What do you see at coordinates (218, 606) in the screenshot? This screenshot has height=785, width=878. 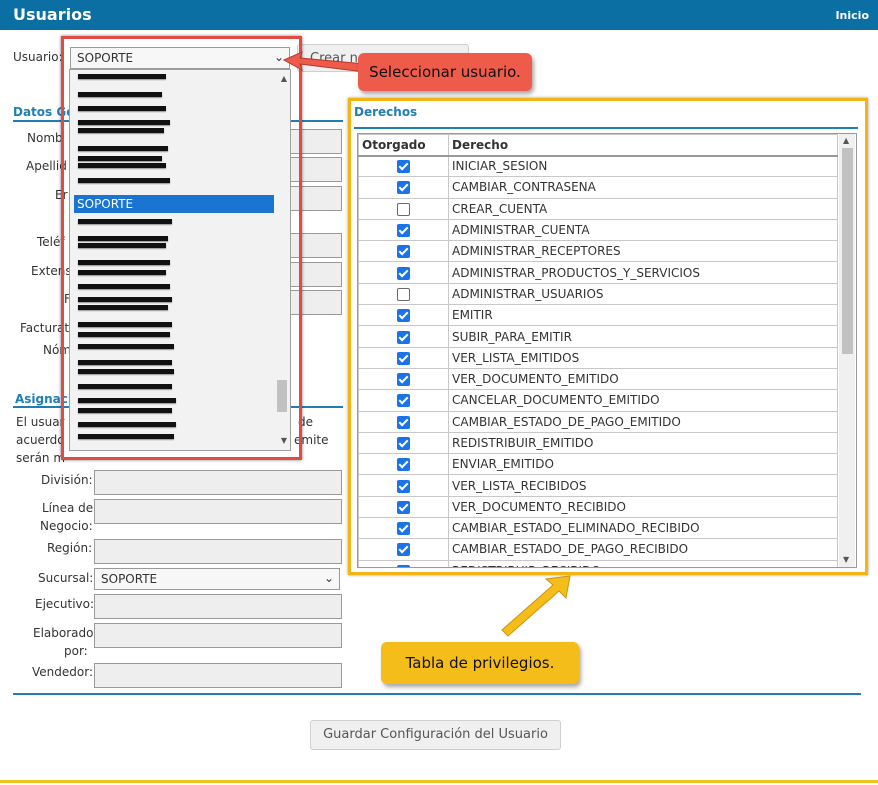 I see `ejecutivo-input` at bounding box center [218, 606].